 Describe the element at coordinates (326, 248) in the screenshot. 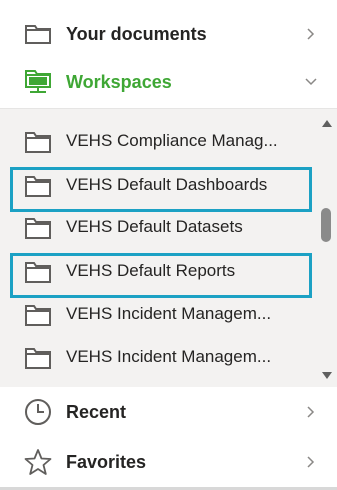

I see `workspaces-scrollbar` at that location.